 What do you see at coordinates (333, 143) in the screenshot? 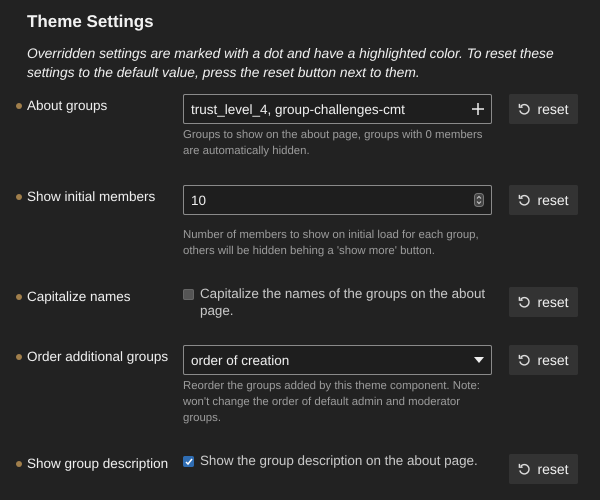
I see `setting-description: Groups to show on the about page, groups with 0 members are automatically hidden.` at bounding box center [333, 143].